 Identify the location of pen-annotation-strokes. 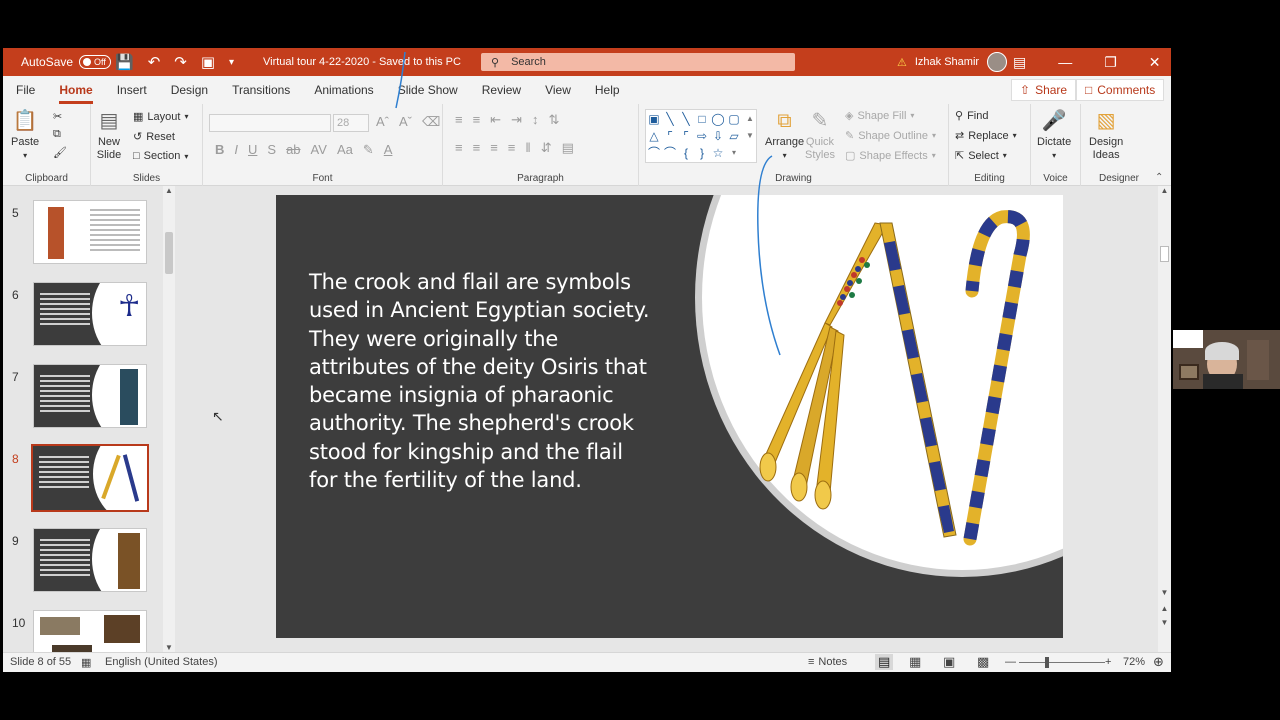
(588, 203).